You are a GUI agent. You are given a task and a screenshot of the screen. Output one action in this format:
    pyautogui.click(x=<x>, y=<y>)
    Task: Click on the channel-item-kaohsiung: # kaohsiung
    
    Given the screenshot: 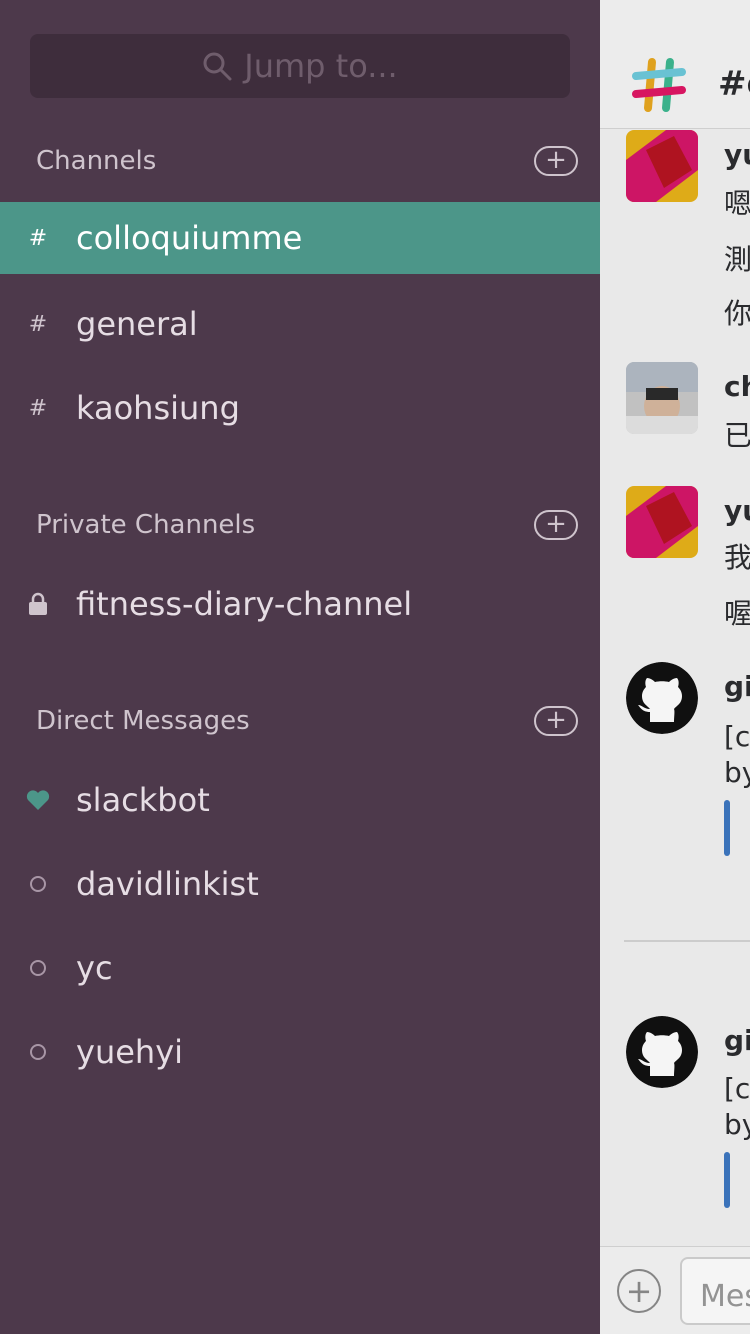 What is the action you would take?
    pyautogui.click(x=300, y=408)
    